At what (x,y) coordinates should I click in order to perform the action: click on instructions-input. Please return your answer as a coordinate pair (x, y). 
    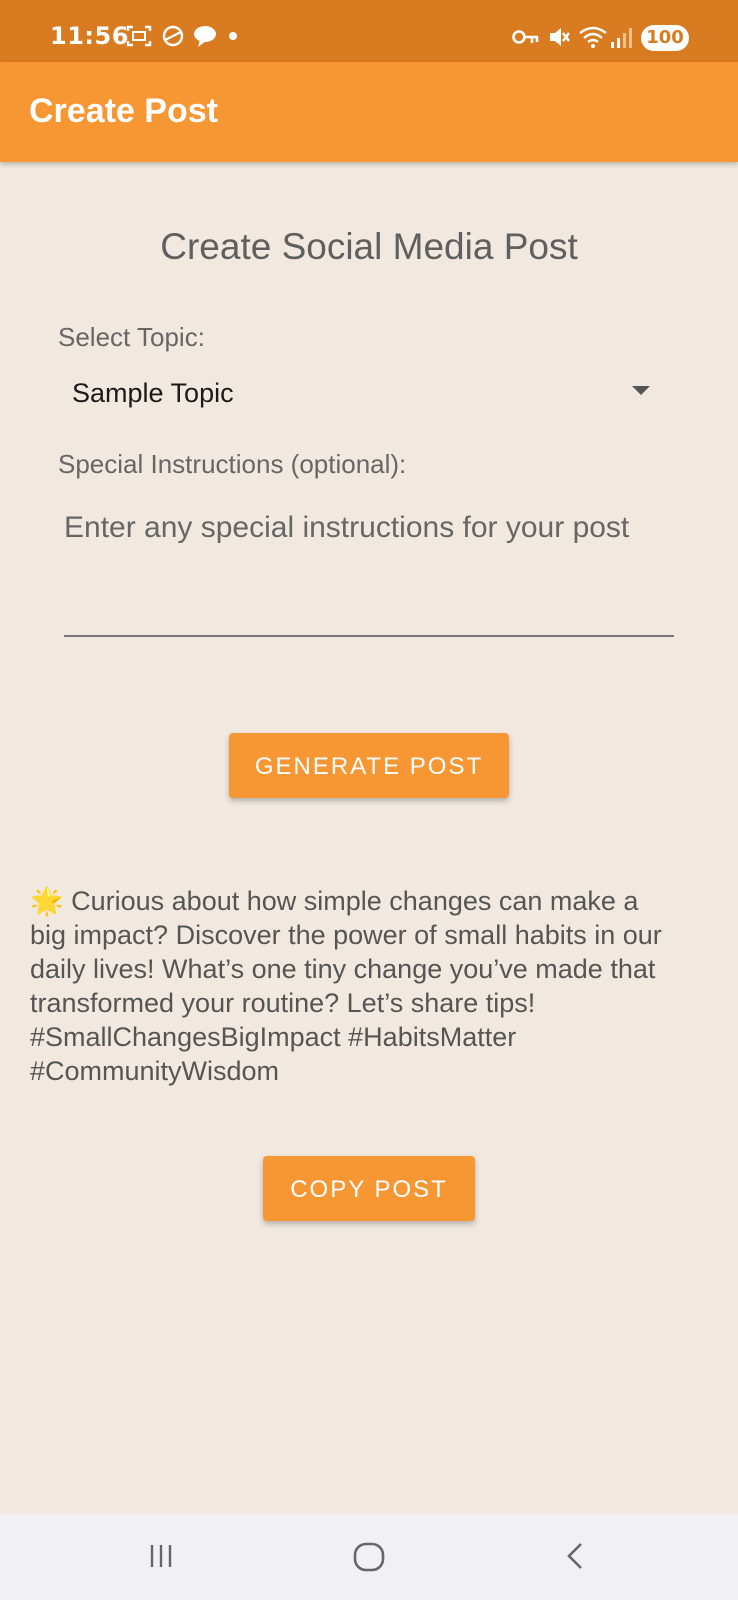
    Looking at the image, I should click on (369, 571).